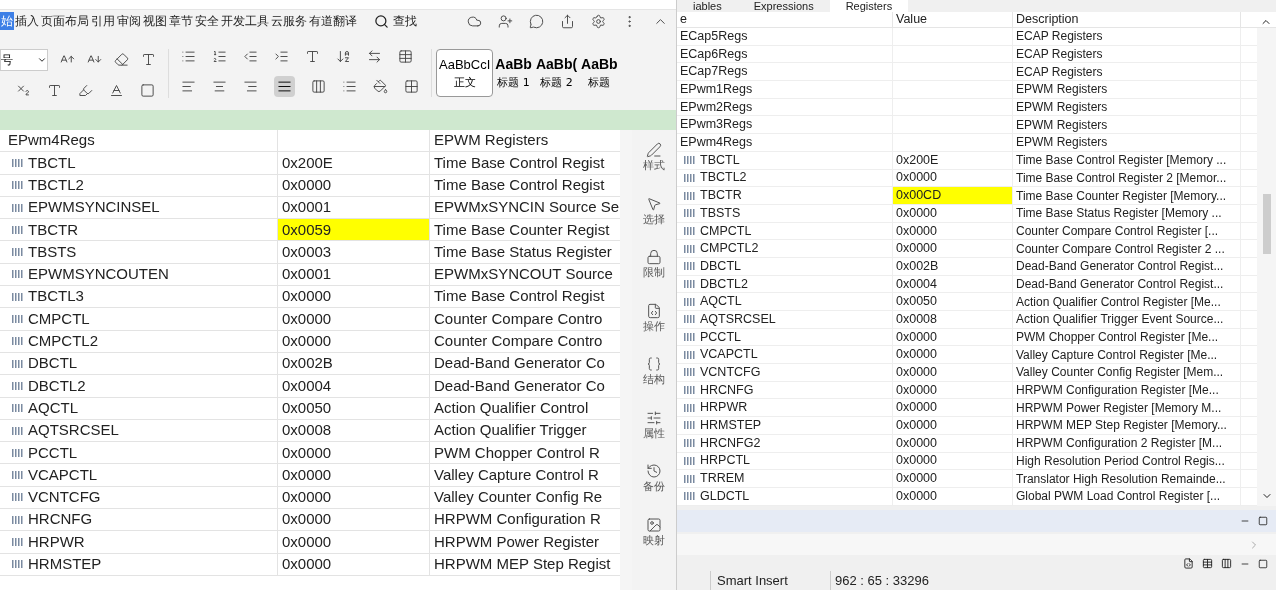  I want to click on cloud-icon, so click(474, 21).